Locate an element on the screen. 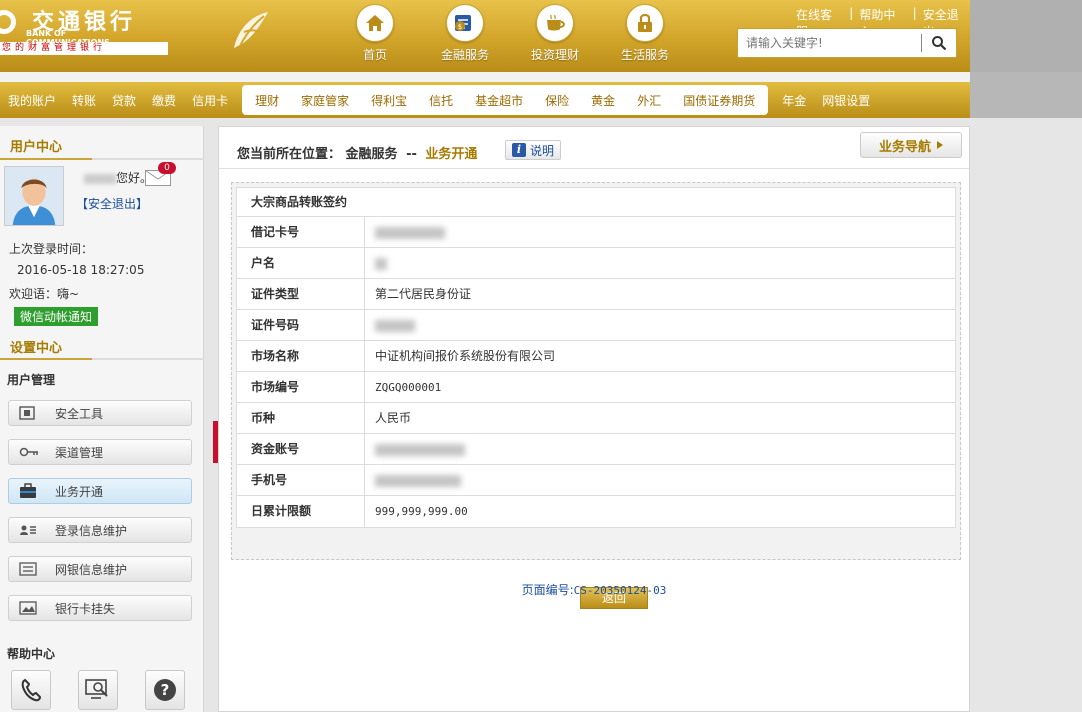 Image resolution: width=1082 pixels, height=712 pixels. row-label: 手机号 is located at coordinates (301, 480).